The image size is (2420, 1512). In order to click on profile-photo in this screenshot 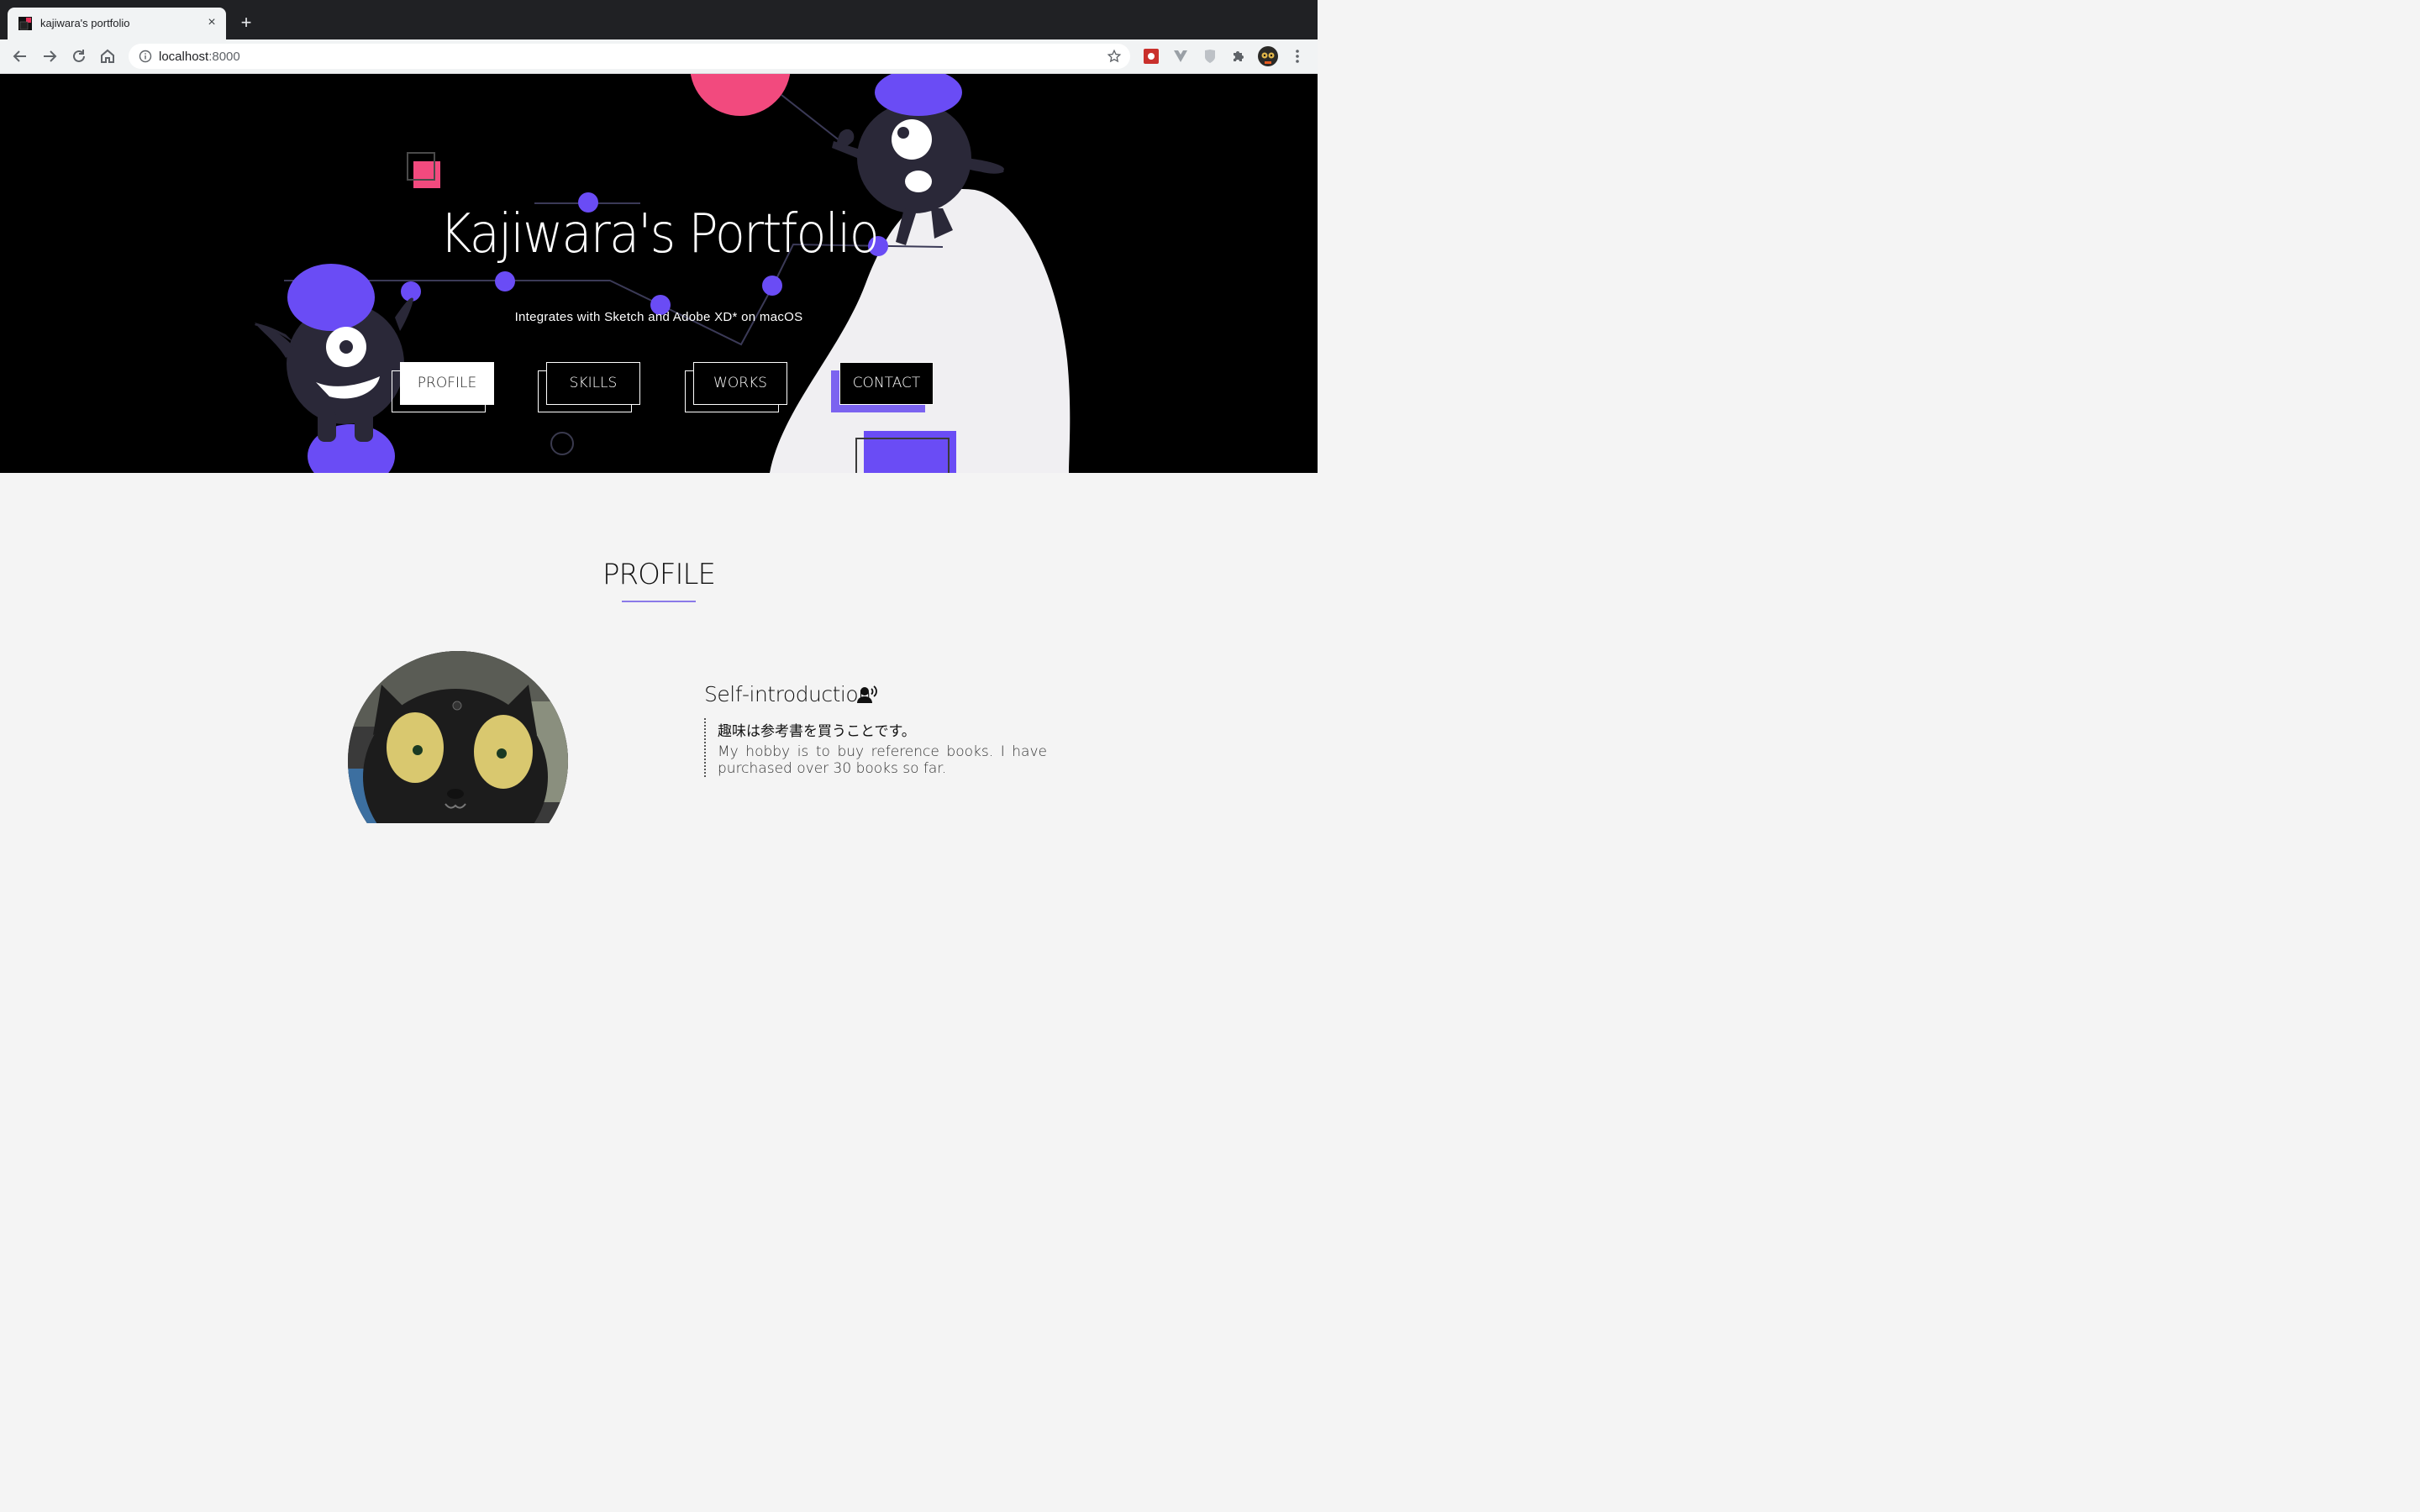, I will do `click(458, 737)`.